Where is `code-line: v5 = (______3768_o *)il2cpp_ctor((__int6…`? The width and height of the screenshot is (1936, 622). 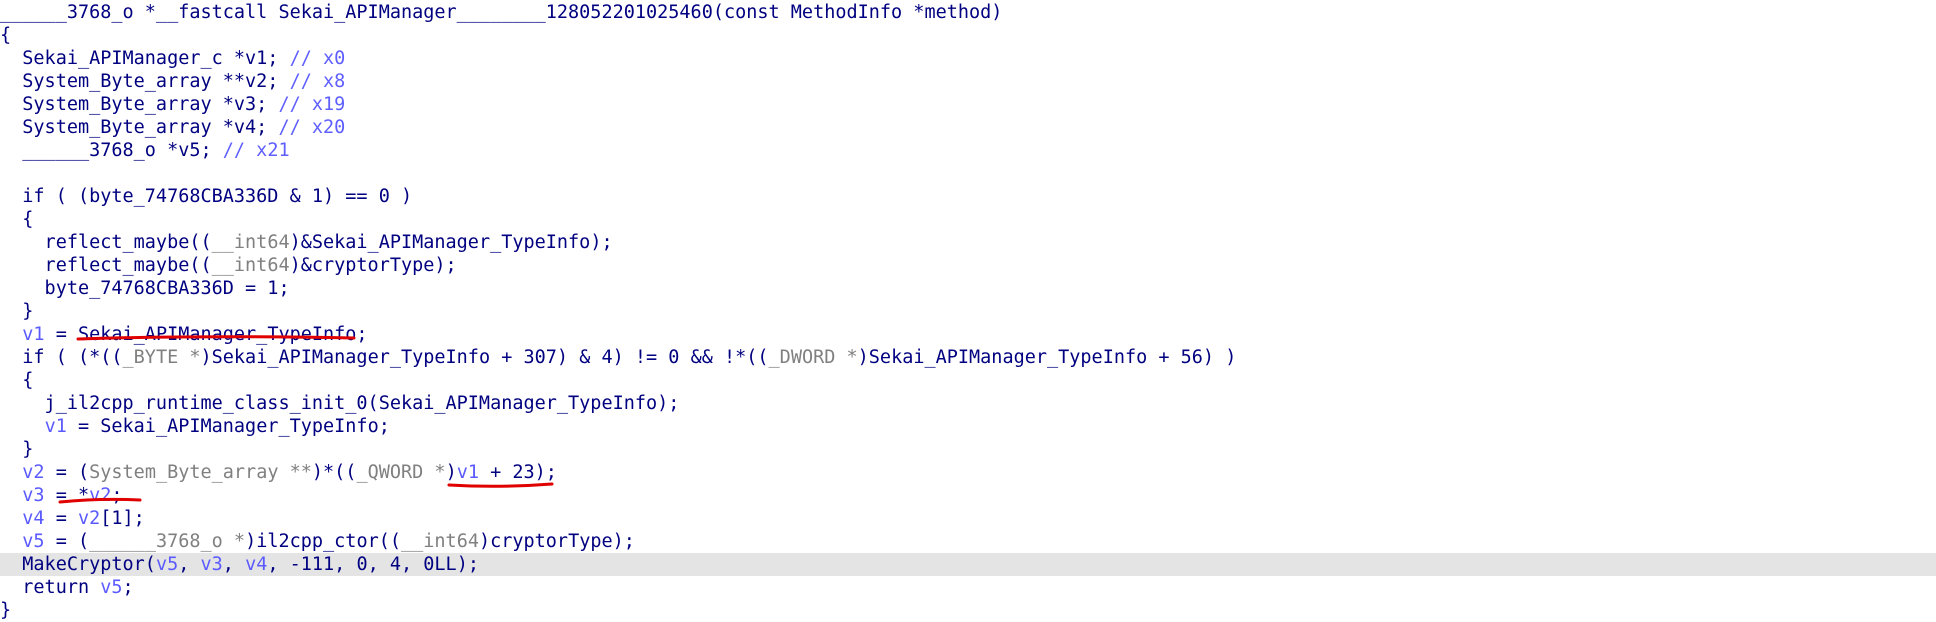 code-line: v5 = (______3768_o *)il2cpp_ctor((__int6… is located at coordinates (968, 541).